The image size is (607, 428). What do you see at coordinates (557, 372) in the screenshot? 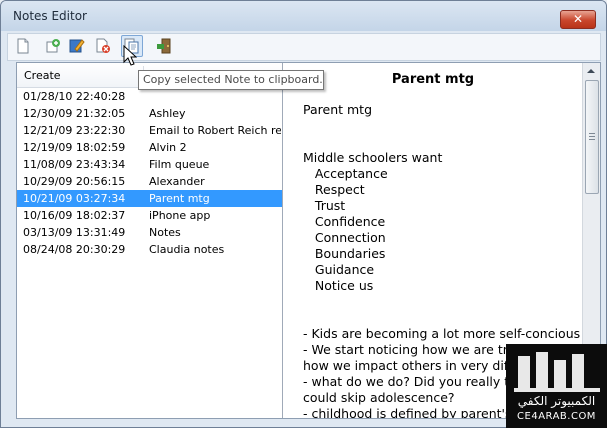
I see `watermark-emblem-icon` at bounding box center [557, 372].